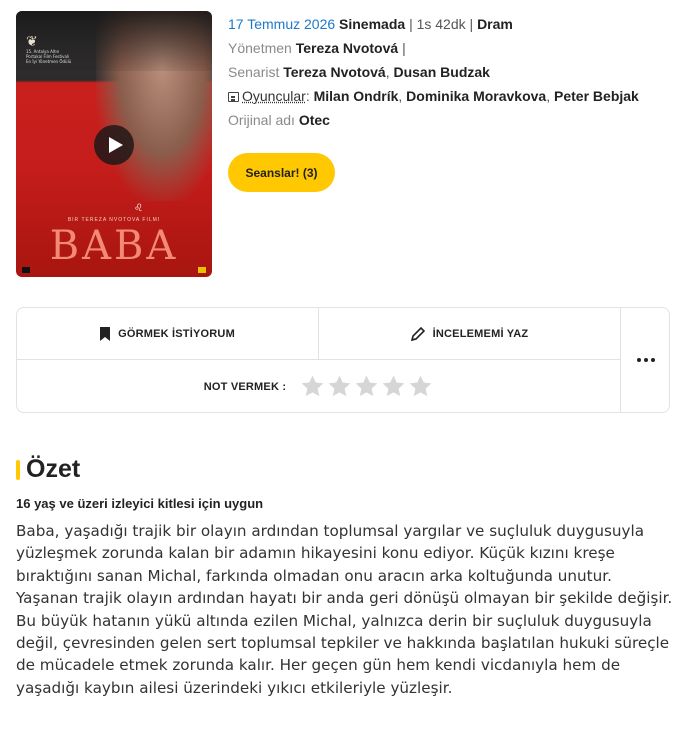 The width and height of the screenshot is (684, 731). Describe the element at coordinates (314, 120) in the screenshot. I see `original-title: Otec` at that location.